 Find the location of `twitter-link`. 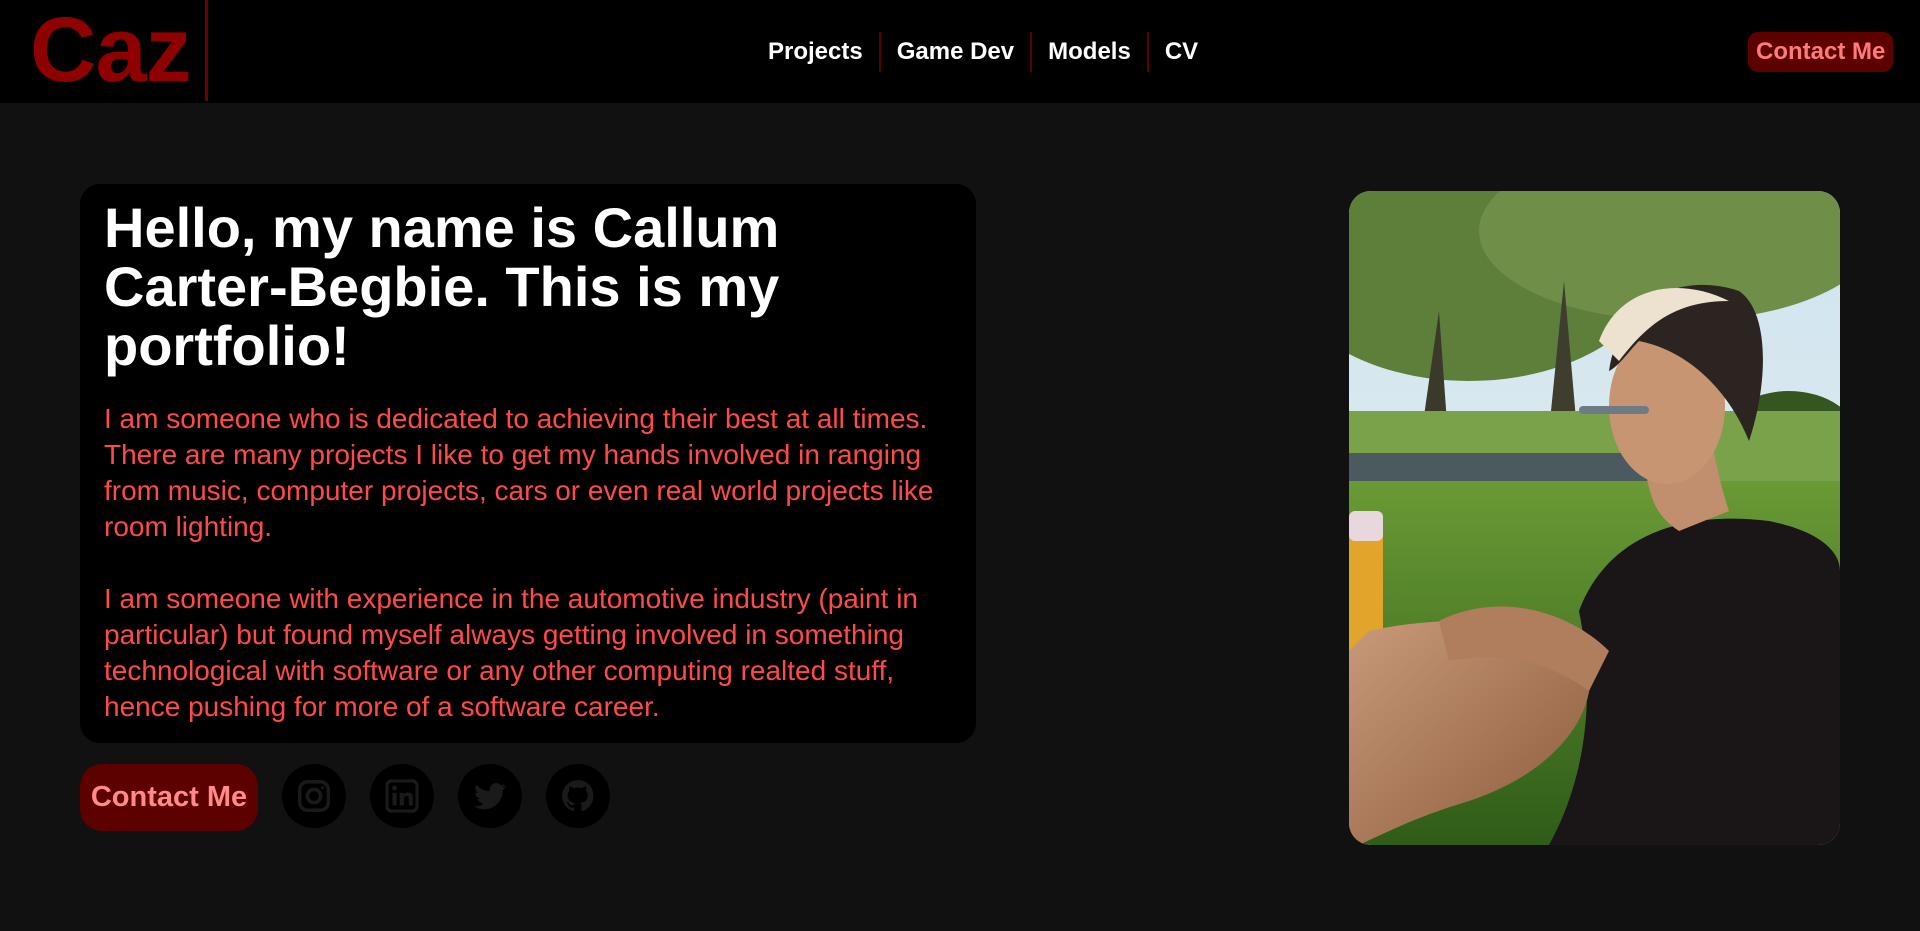

twitter-link is located at coordinates (490, 796).